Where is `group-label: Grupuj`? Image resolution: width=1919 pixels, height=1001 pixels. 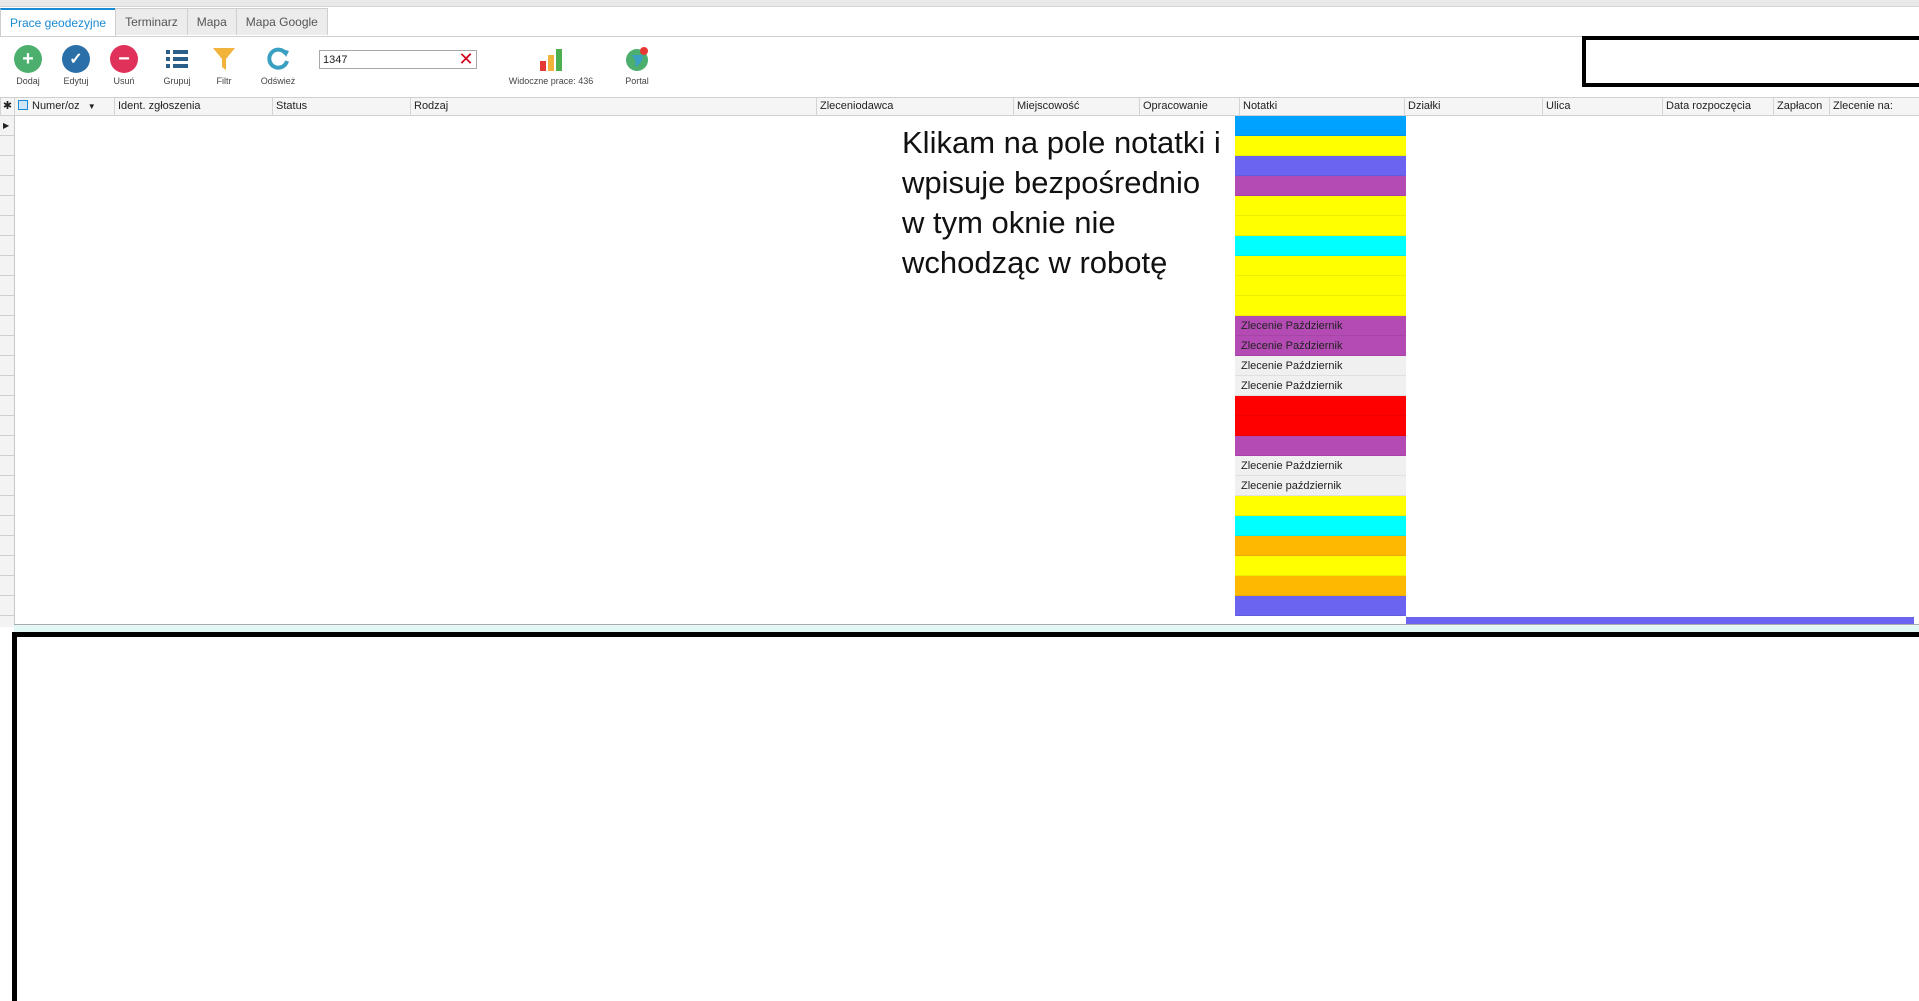
group-label: Grupuj is located at coordinates (177, 81).